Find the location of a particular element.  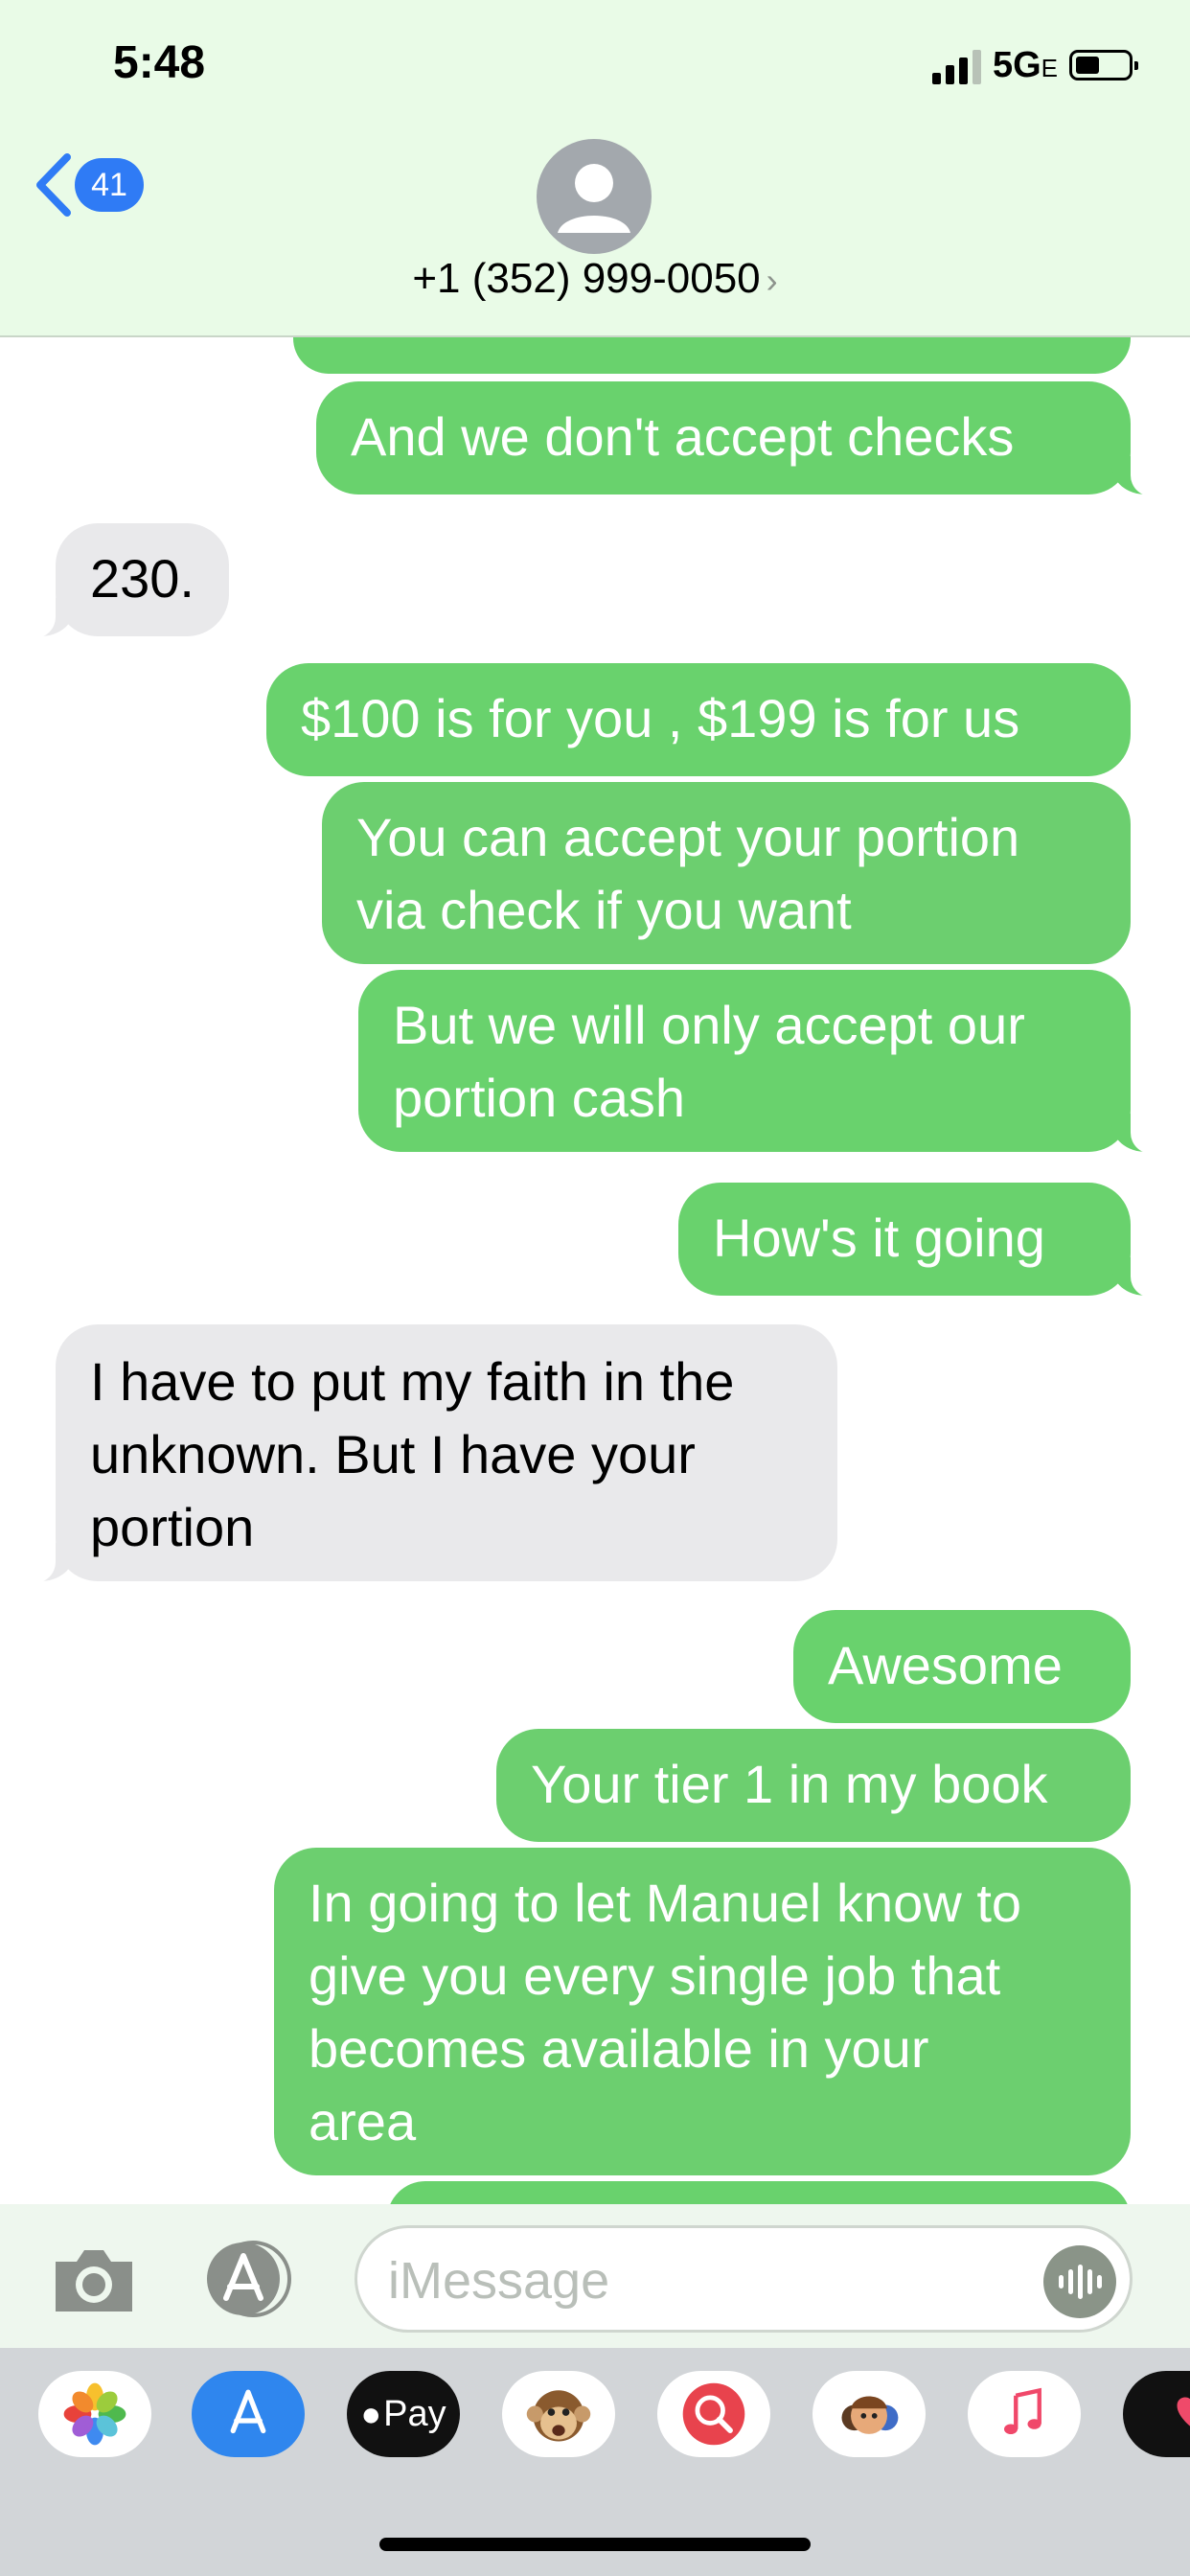

message-bubble-outgoing: How's it going is located at coordinates (922, 1240).